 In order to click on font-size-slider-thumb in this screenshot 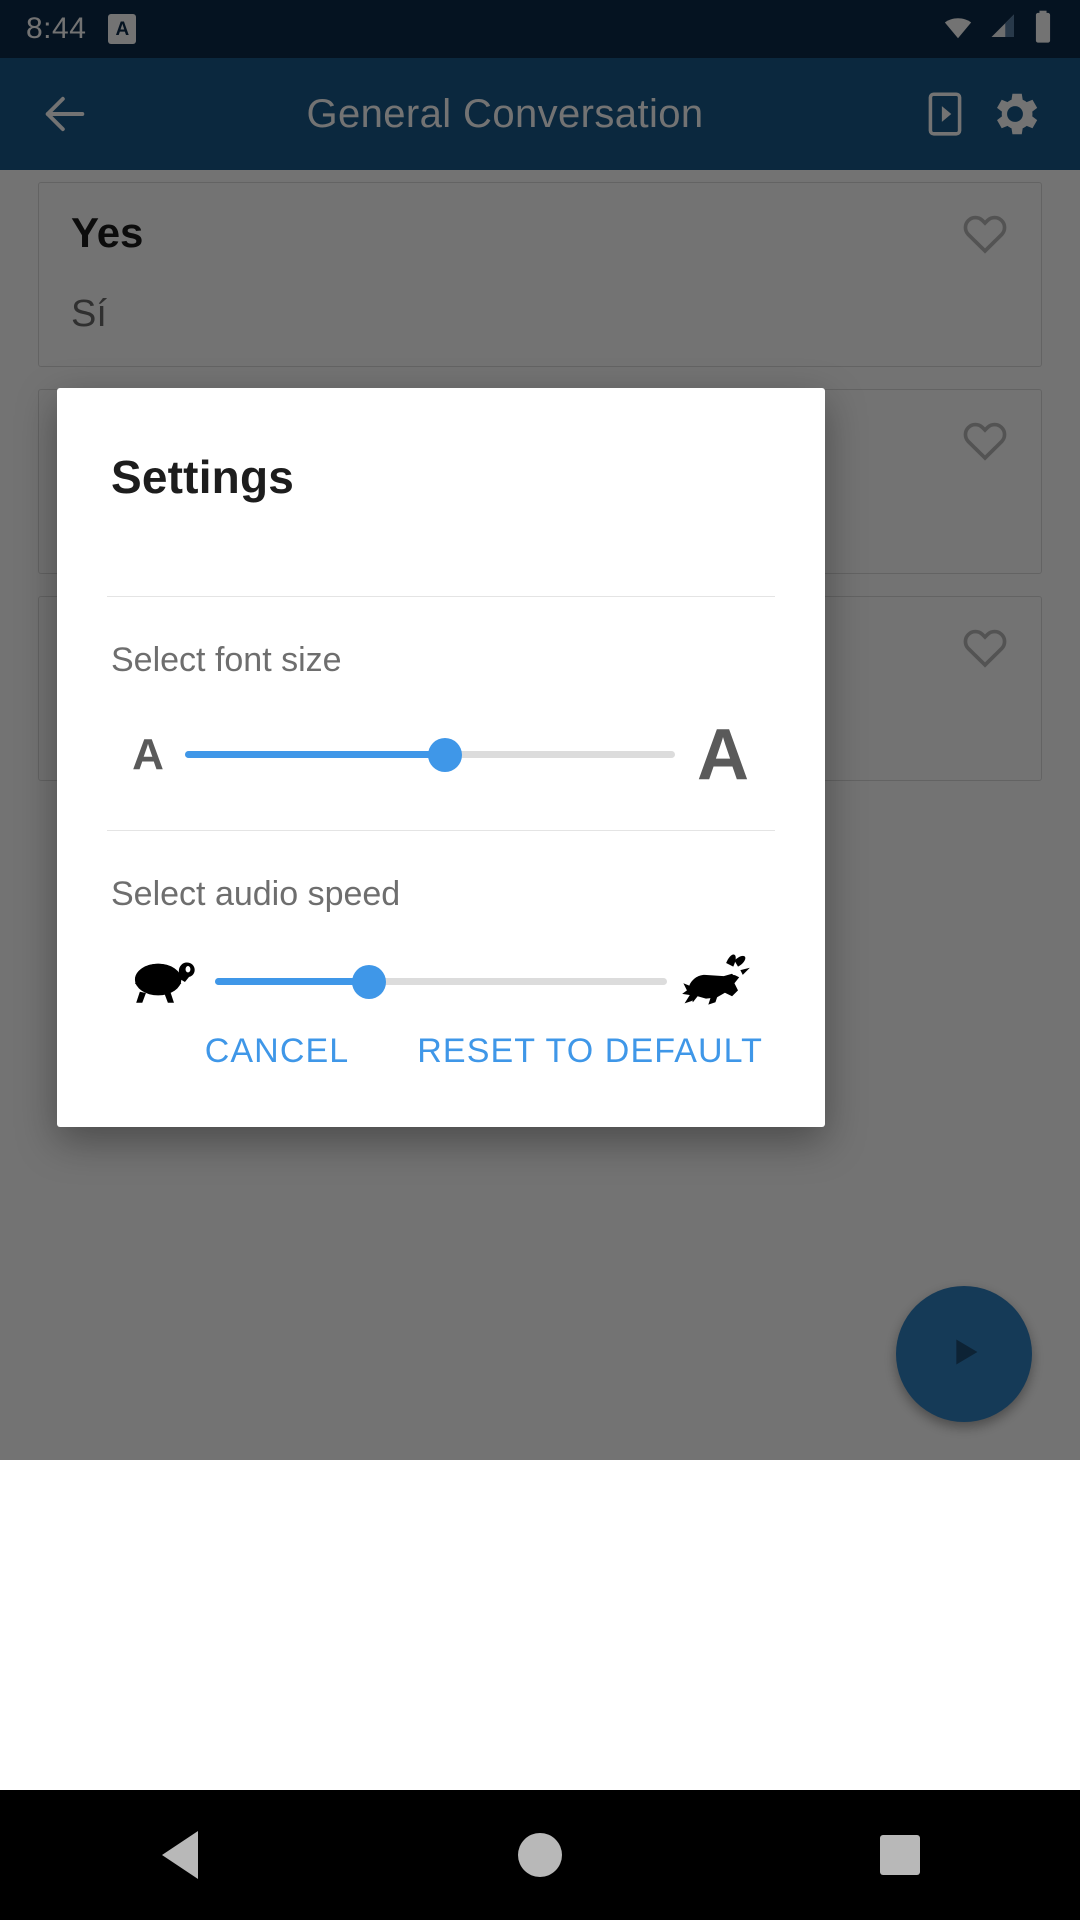, I will do `click(444, 754)`.